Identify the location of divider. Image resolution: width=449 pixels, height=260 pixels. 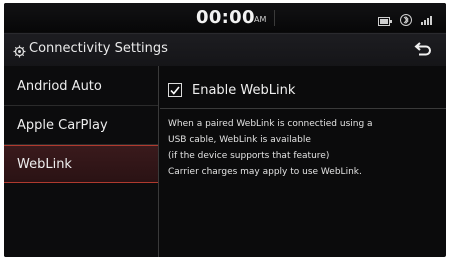
(303, 108).